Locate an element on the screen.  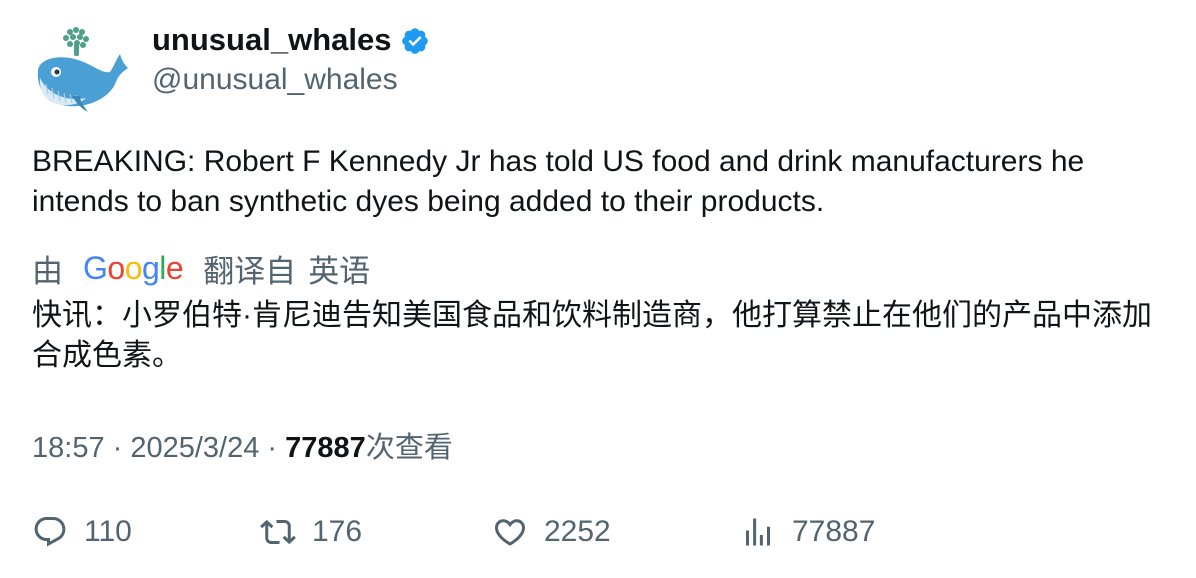
verified-badge-icon is located at coordinates (415, 41).